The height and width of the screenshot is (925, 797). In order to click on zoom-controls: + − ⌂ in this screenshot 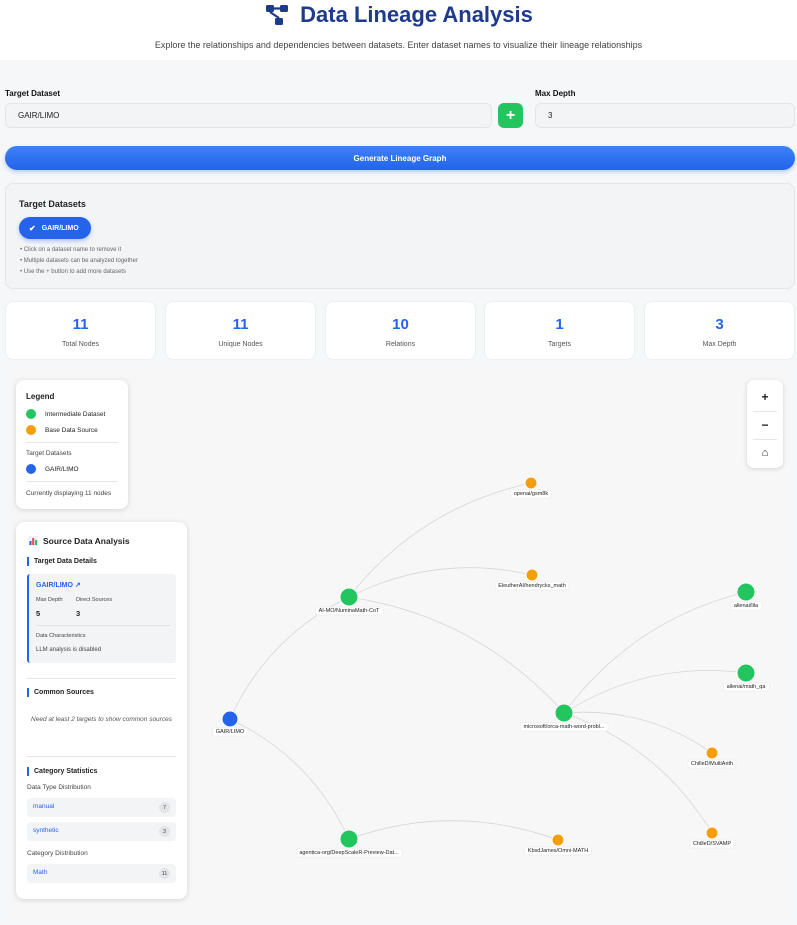, I will do `click(765, 424)`.